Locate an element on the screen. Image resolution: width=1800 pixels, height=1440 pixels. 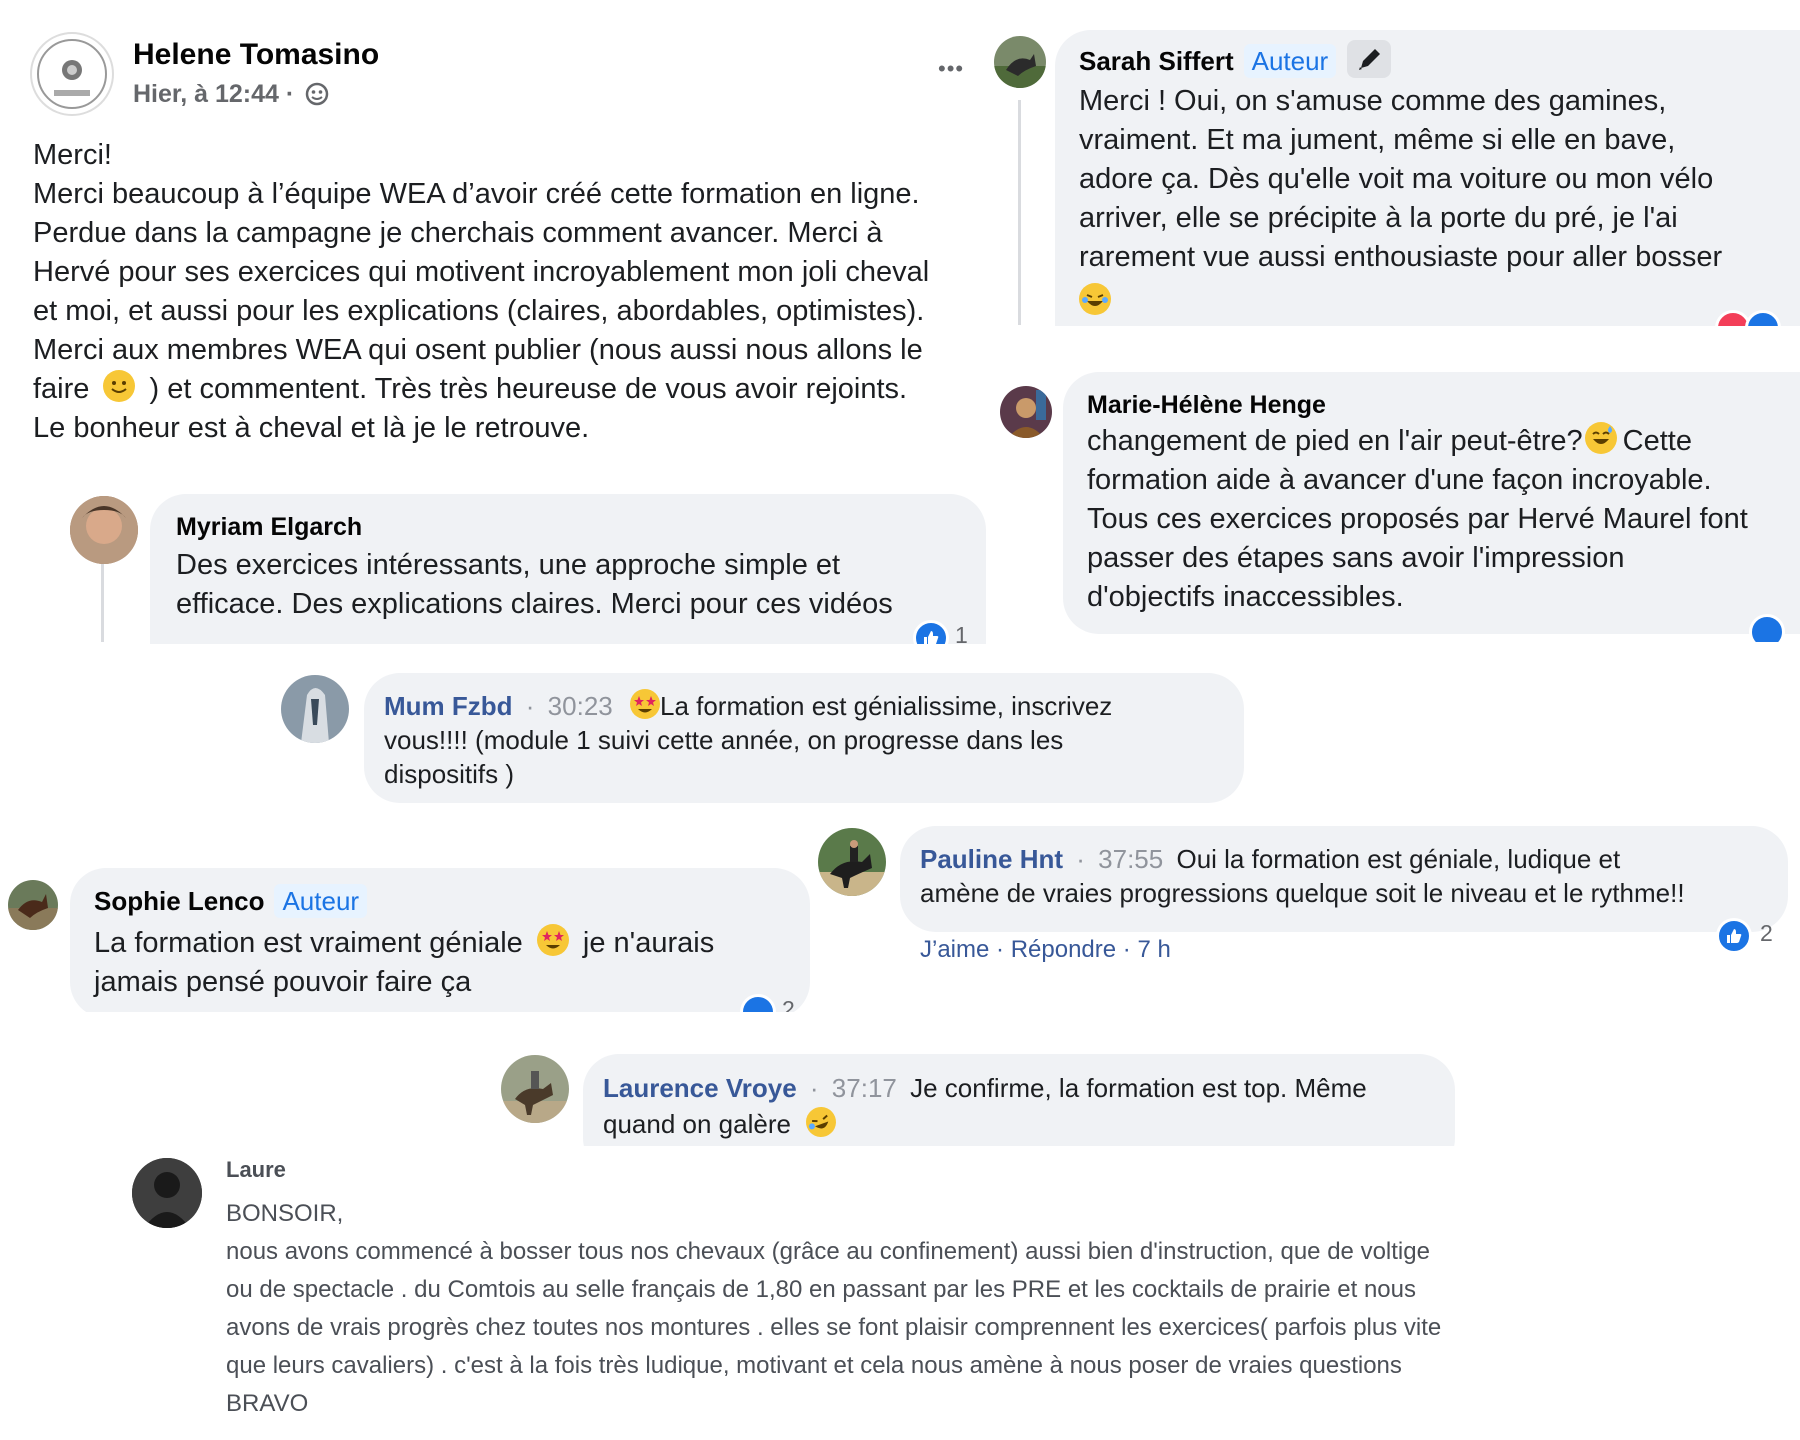
post-meta: Hier, à 12:44 · is located at coordinates (231, 94).